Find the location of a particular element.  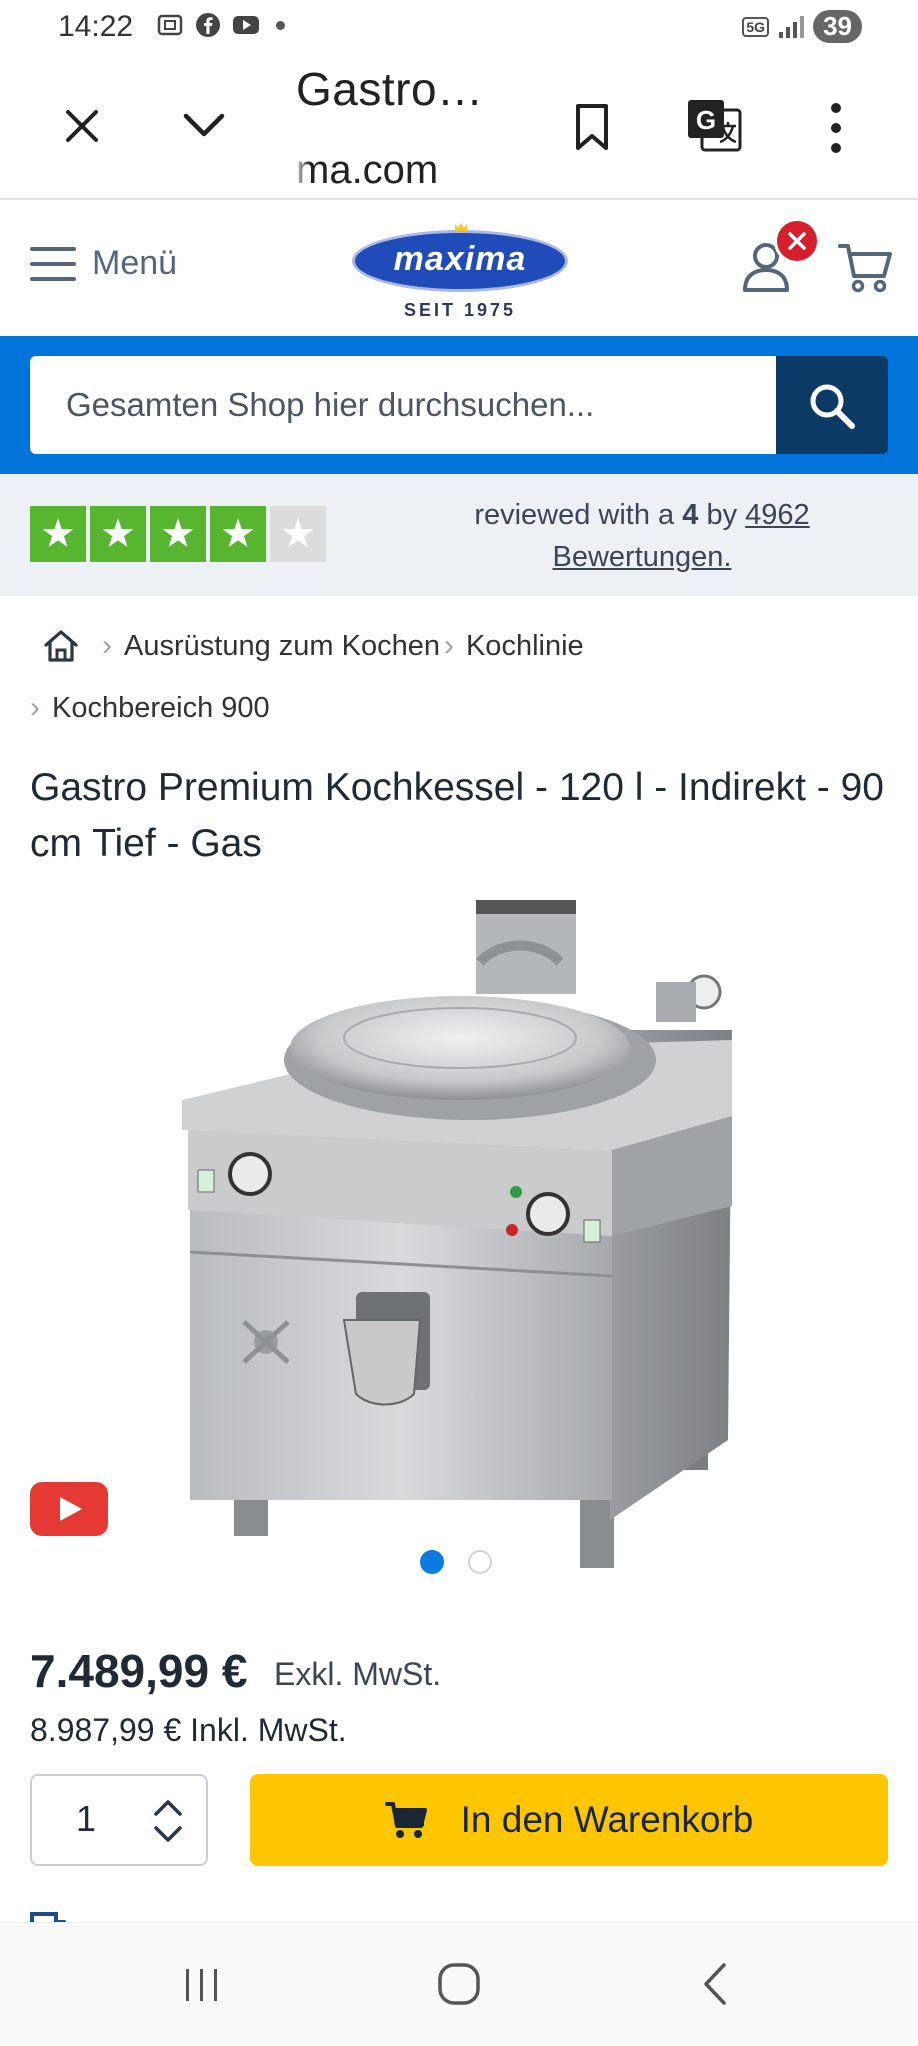

site-logo: maxima SEIT 1975 is located at coordinates (460, 268).